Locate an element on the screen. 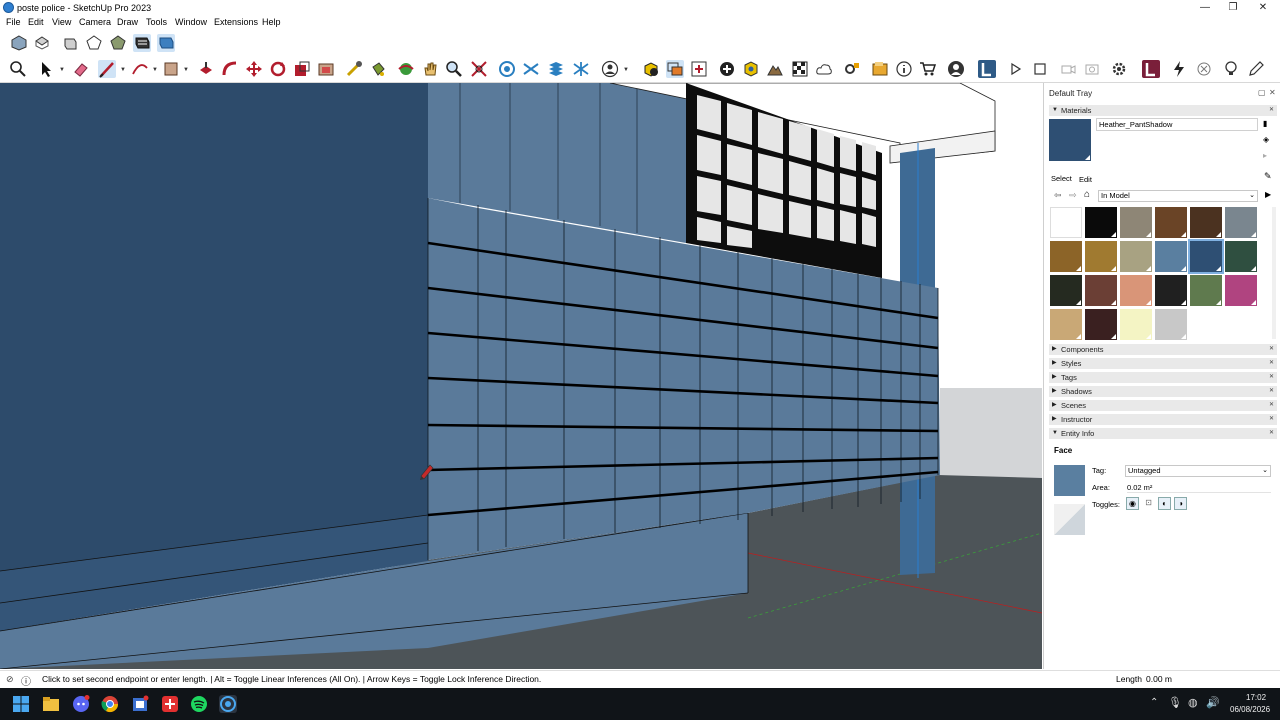  panel-instructor: ▶ Instructor ✕ is located at coordinates (1163, 419).